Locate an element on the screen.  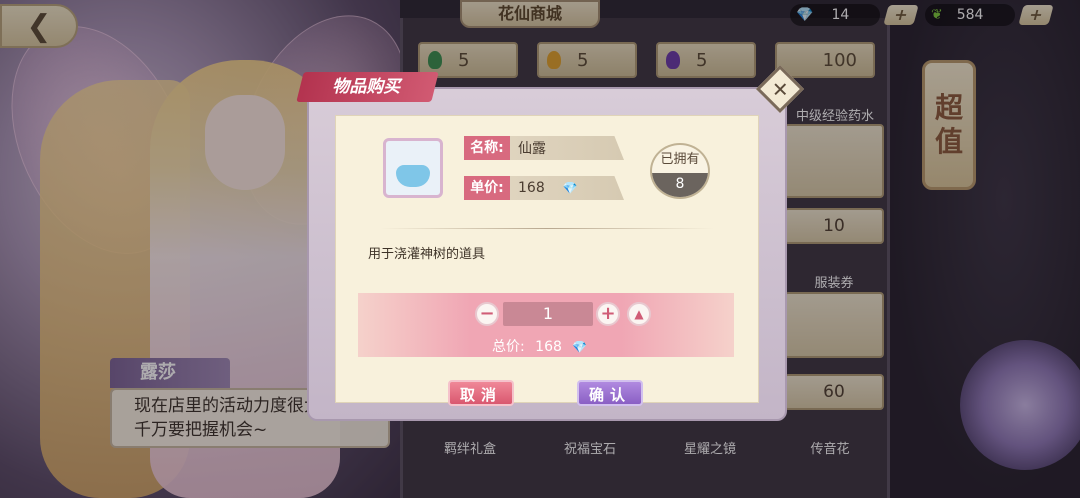
owned-badge: 已拥有 8 is located at coordinates (680, 171).